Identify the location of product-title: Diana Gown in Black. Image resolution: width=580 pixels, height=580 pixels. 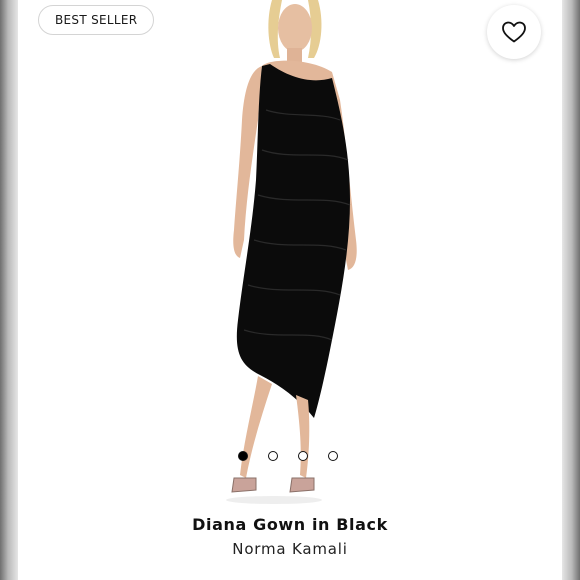
(290, 524).